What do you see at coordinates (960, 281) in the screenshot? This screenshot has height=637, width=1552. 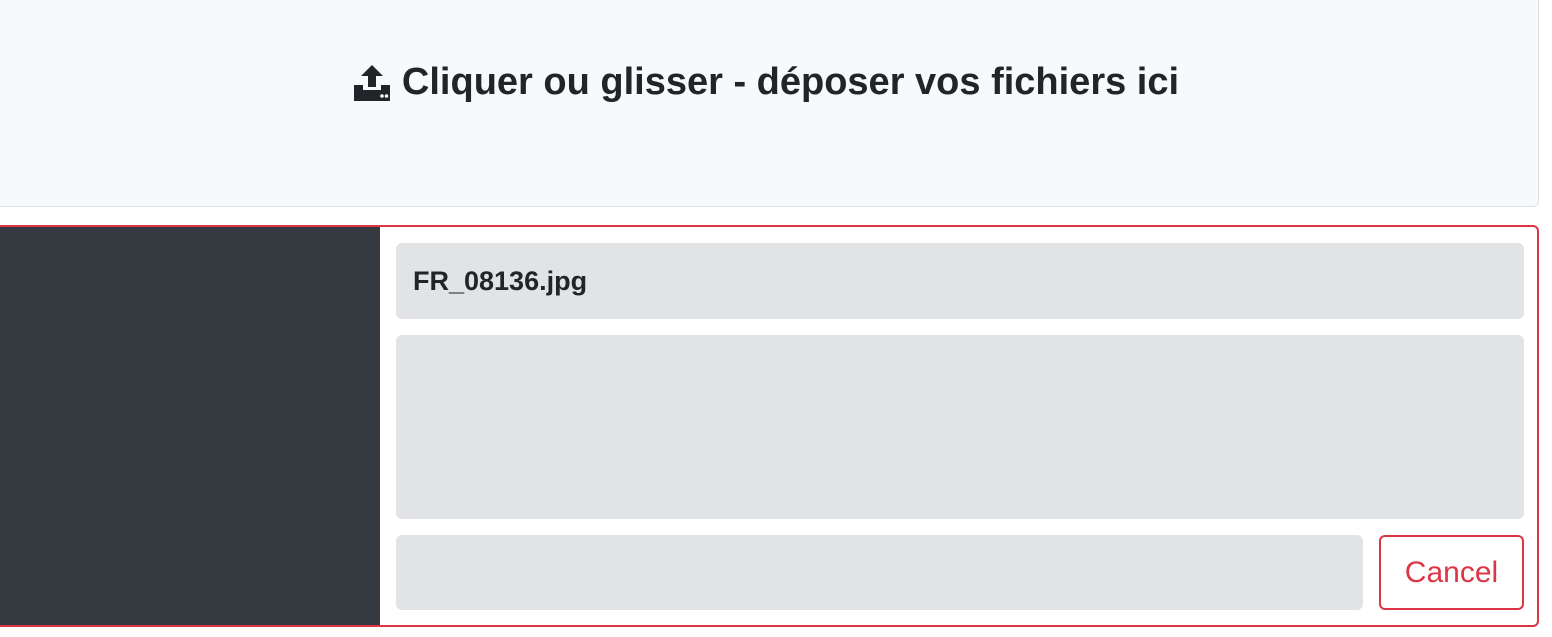 I see `file-name: FR_08136.jpg` at bounding box center [960, 281].